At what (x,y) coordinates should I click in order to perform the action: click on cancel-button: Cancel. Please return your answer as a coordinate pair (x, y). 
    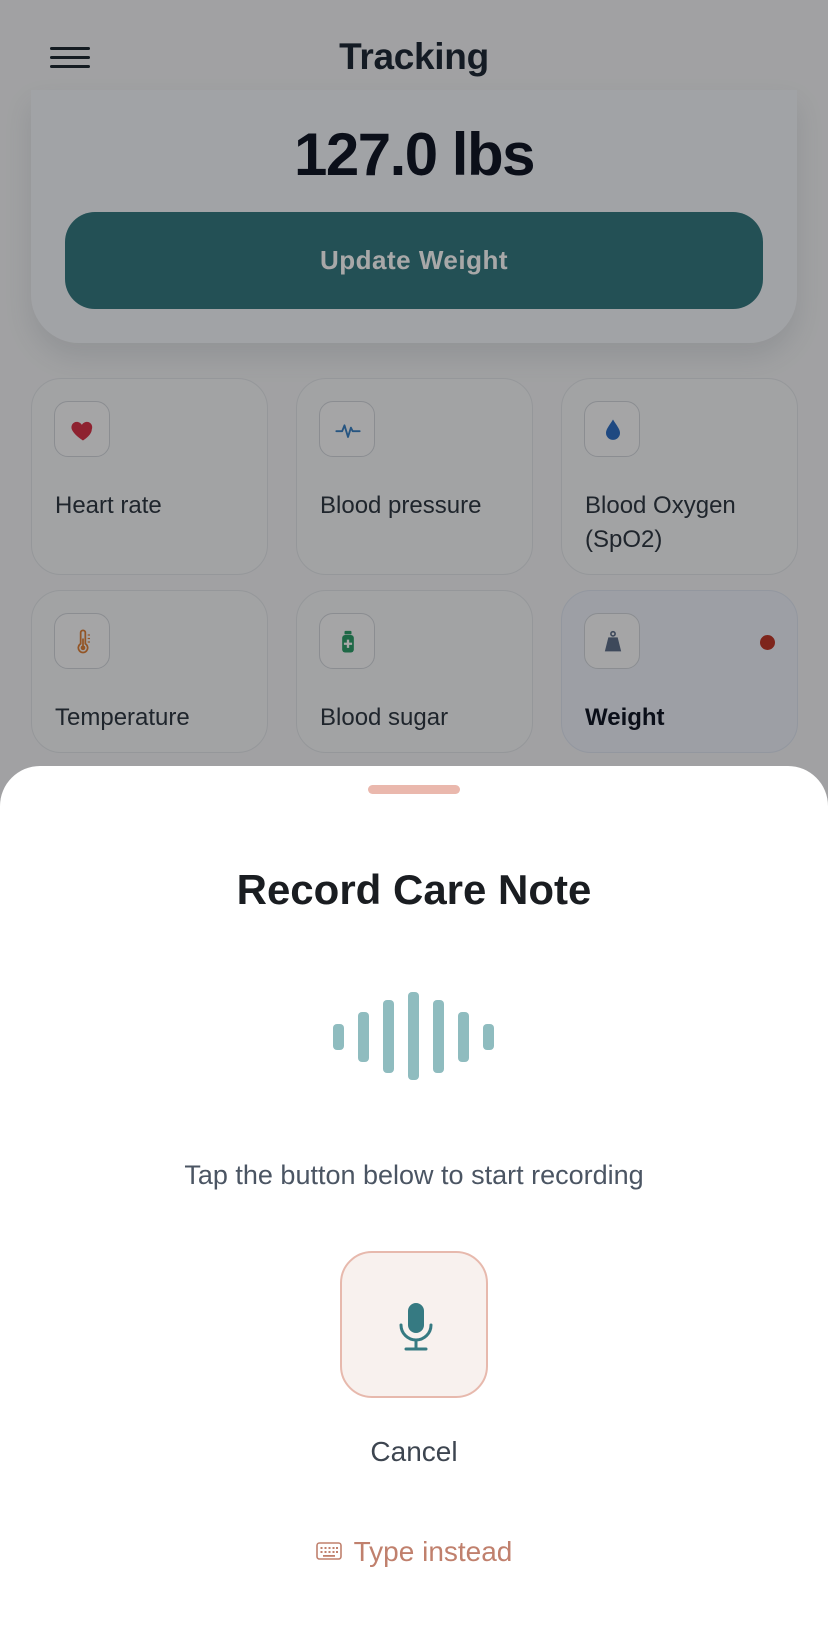
    Looking at the image, I should click on (414, 1452).